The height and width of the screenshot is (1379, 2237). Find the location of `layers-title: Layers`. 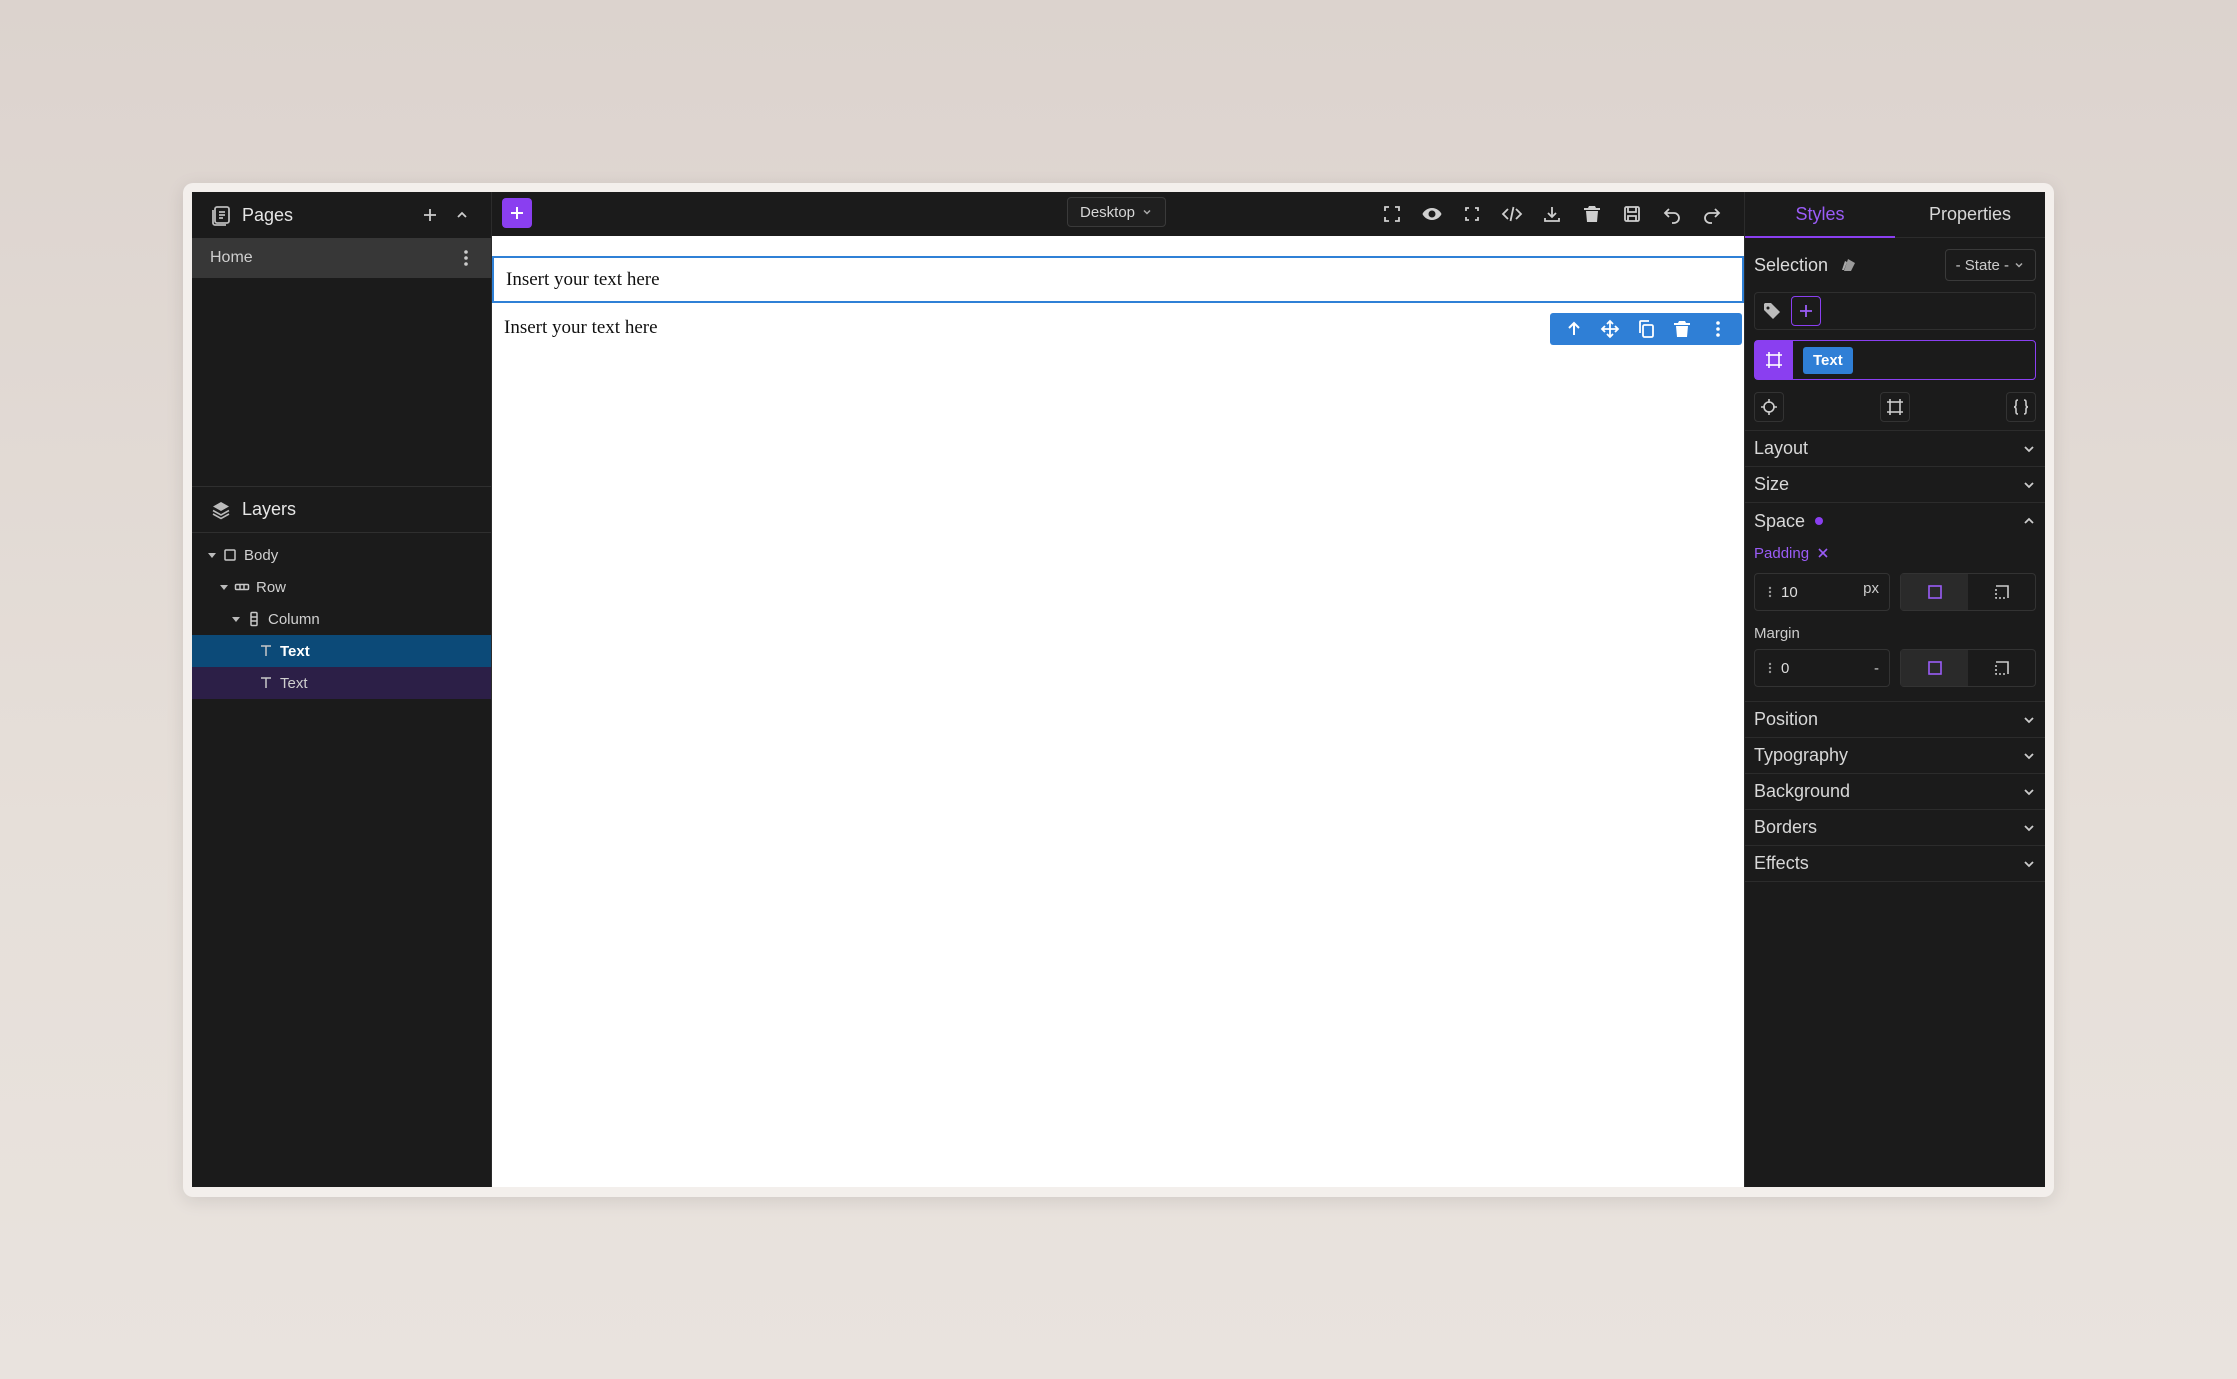

layers-title: Layers is located at coordinates (269, 509).